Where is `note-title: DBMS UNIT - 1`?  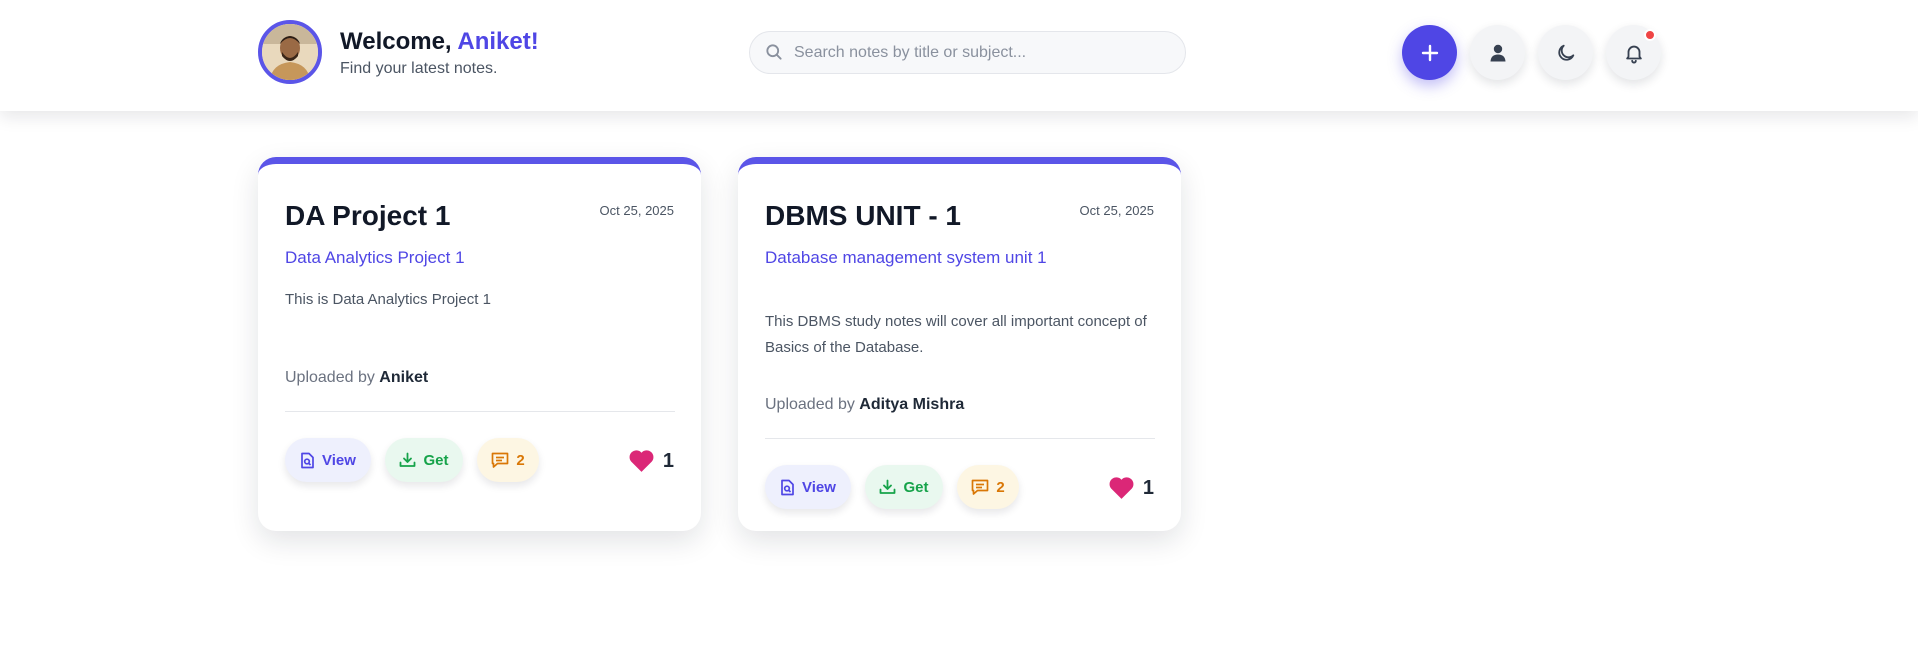 note-title: DBMS UNIT - 1 is located at coordinates (863, 215).